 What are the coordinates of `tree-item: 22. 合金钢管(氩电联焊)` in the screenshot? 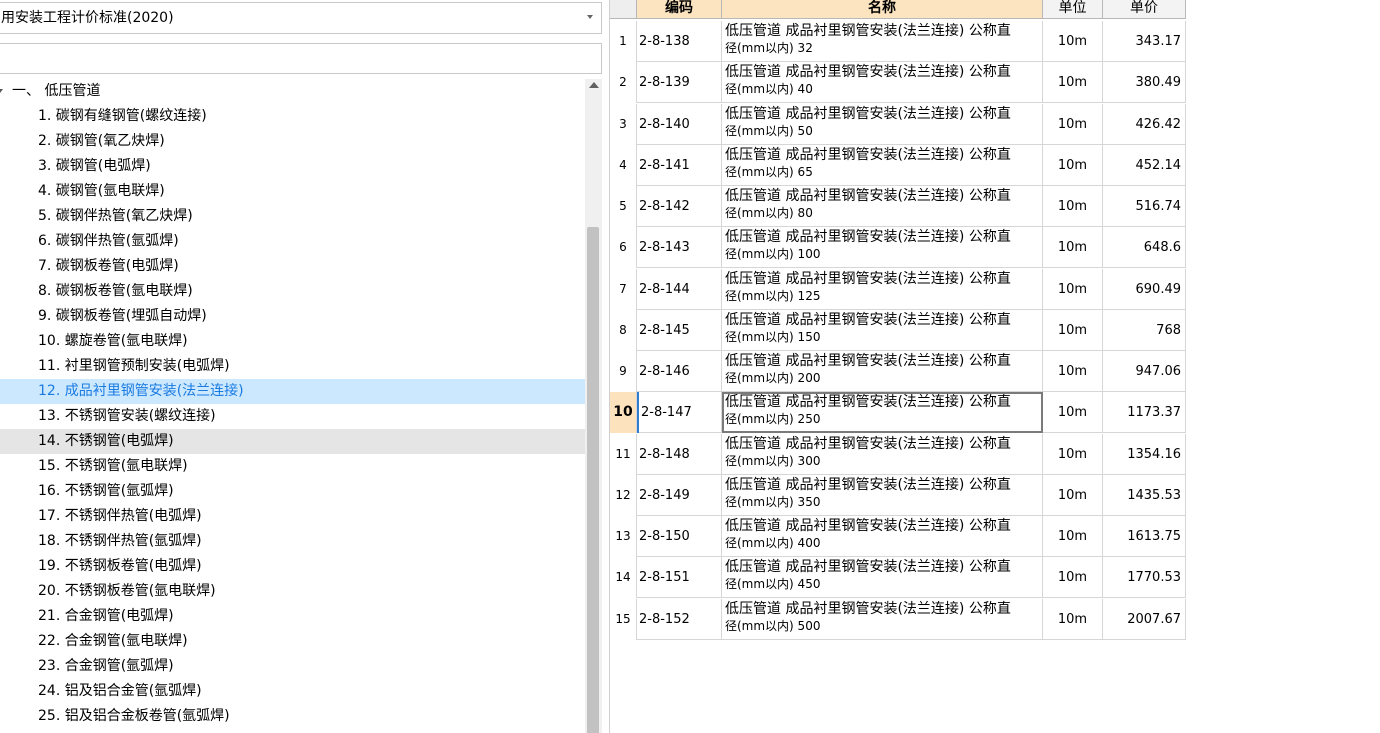 It's located at (292, 641).